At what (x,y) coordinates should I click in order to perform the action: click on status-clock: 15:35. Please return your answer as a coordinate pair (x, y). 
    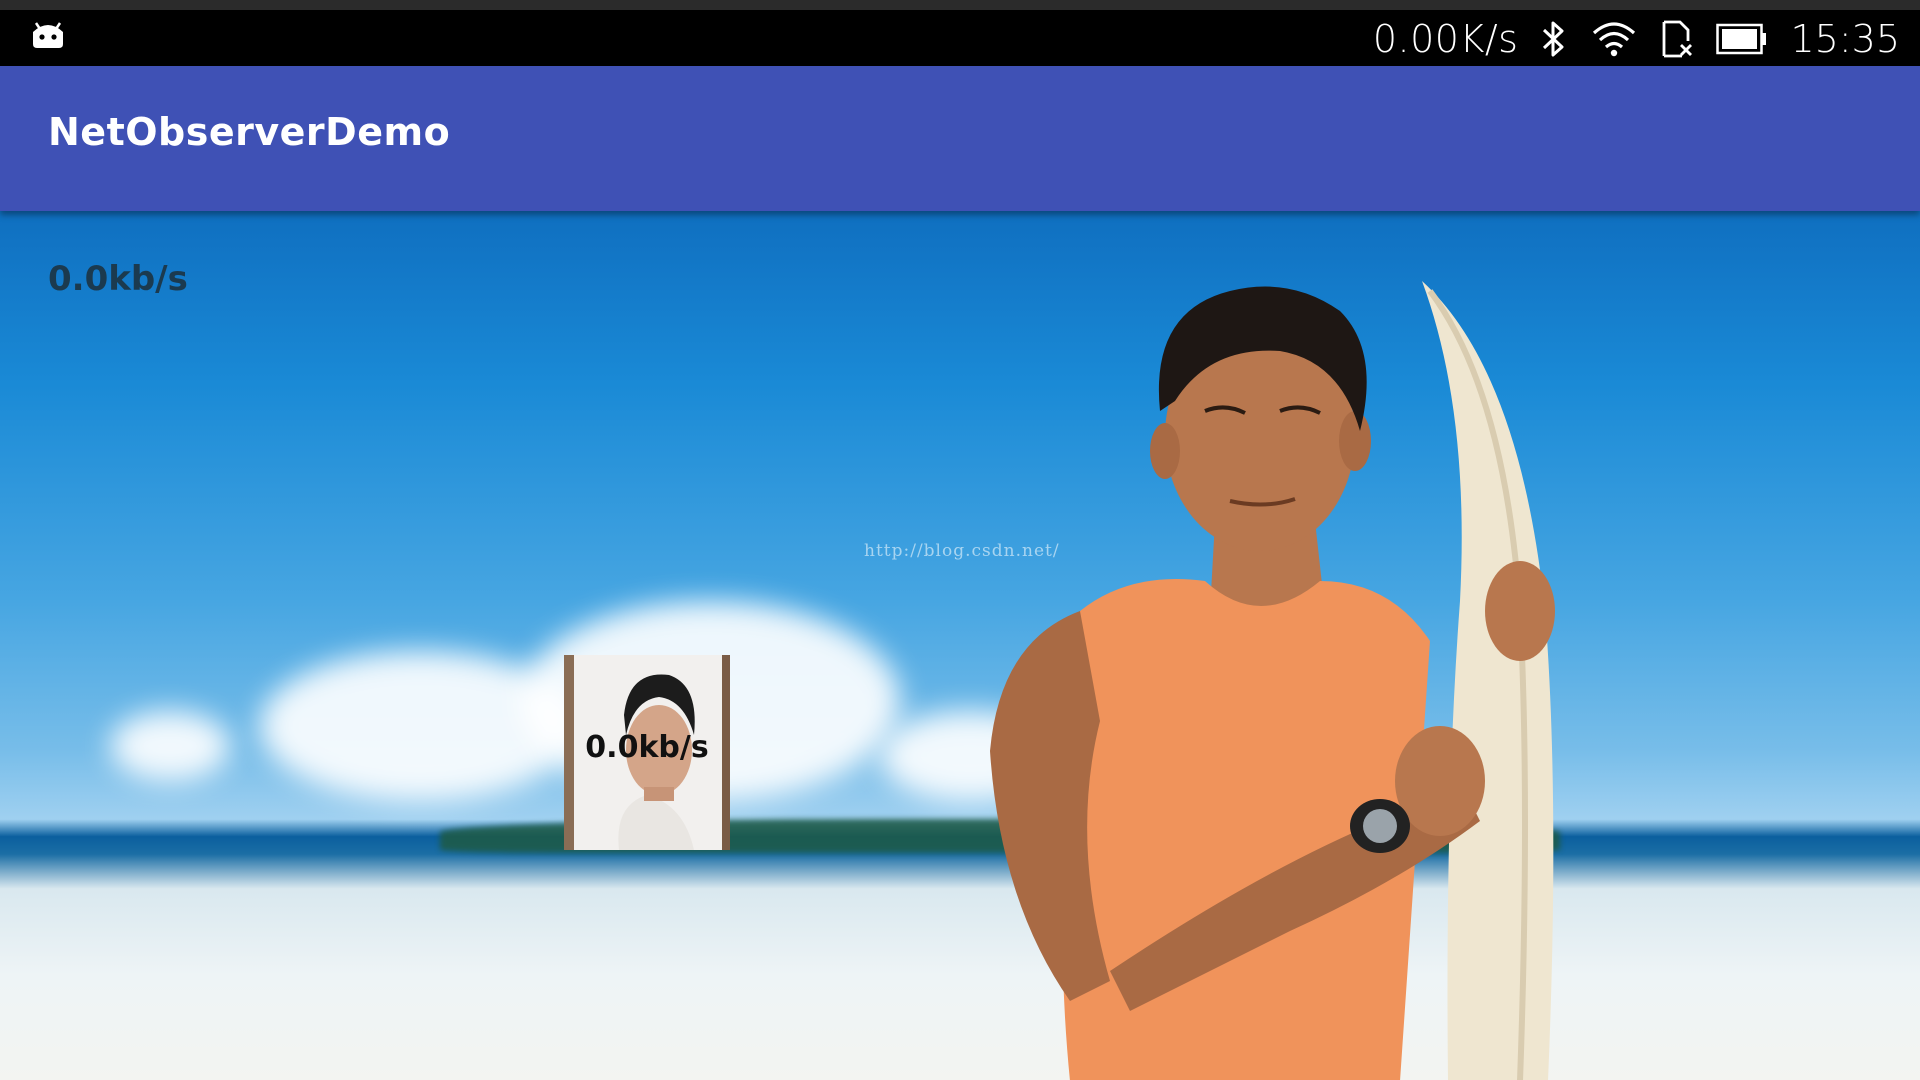
    Looking at the image, I should click on (1845, 39).